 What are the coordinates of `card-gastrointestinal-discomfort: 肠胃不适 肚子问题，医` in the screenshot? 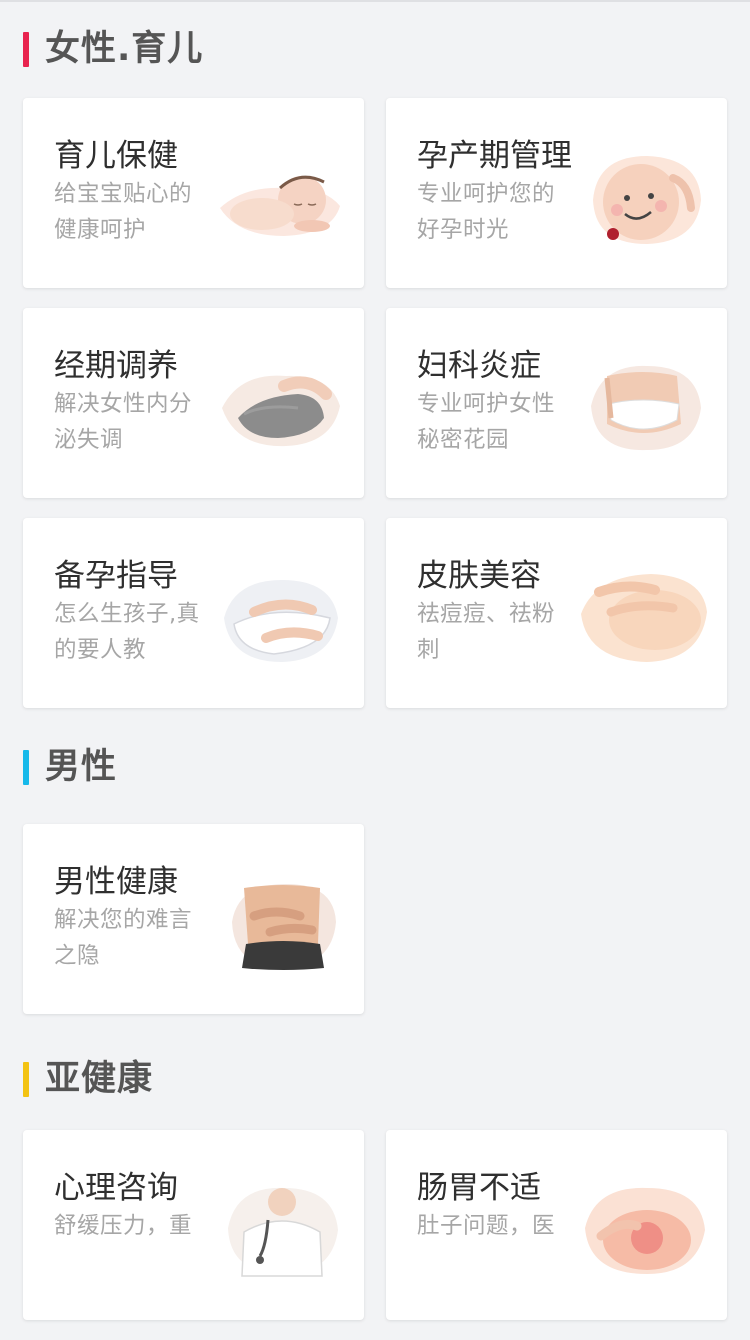 It's located at (556, 1225).